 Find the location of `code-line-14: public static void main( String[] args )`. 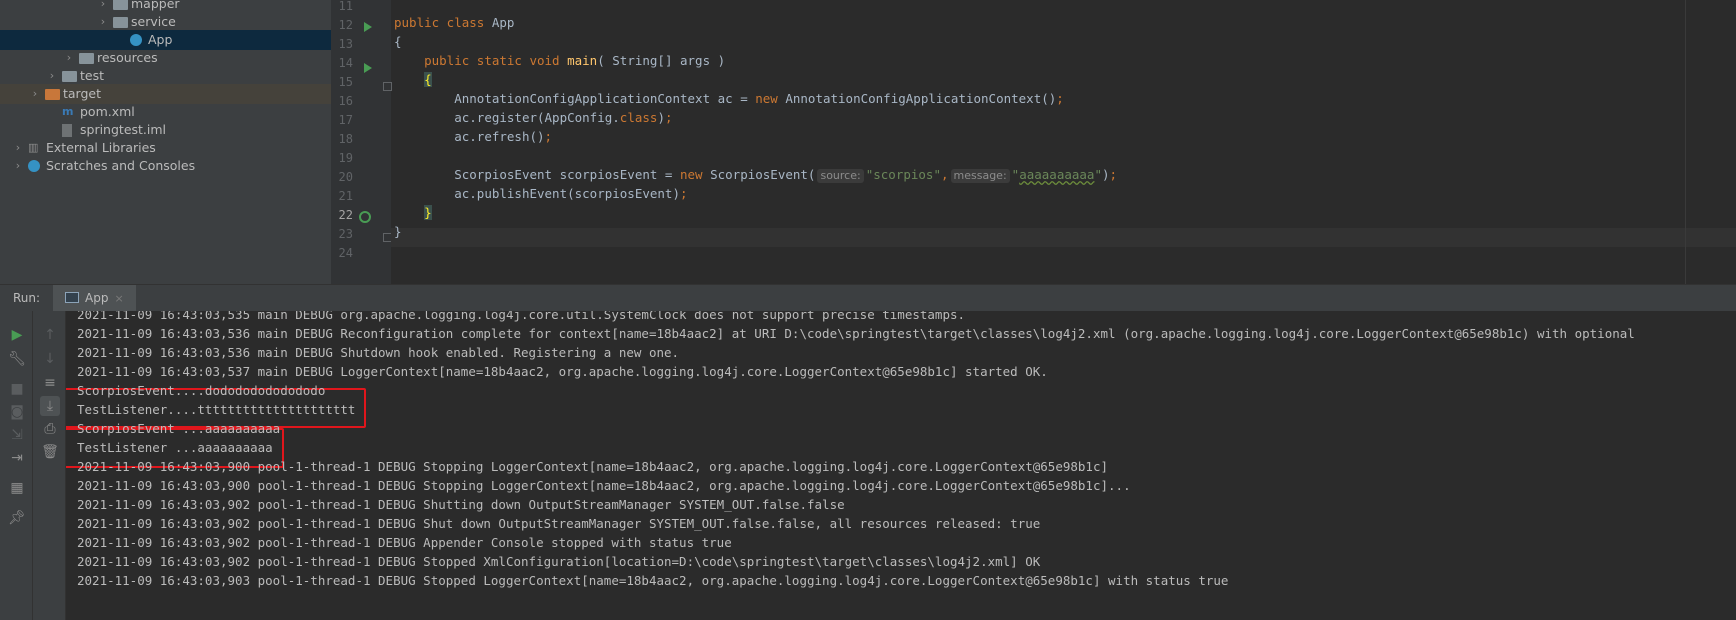

code-line-14: public static void main( String[] args ) is located at coordinates (559, 60).